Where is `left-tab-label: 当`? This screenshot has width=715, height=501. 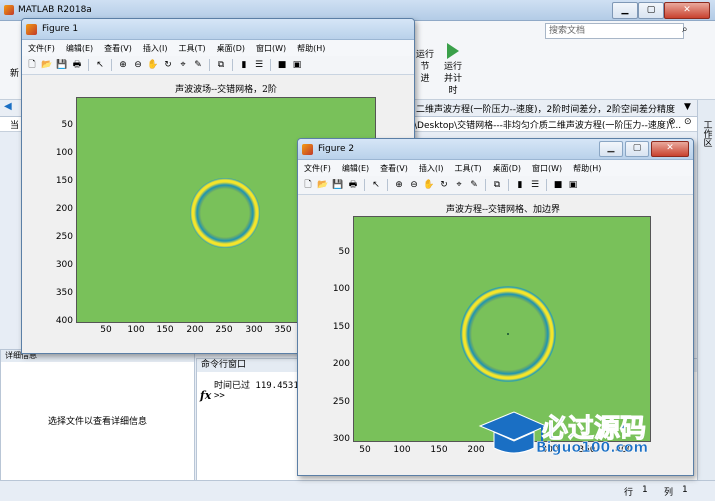
left-tab-label: 当 is located at coordinates (14, 124).